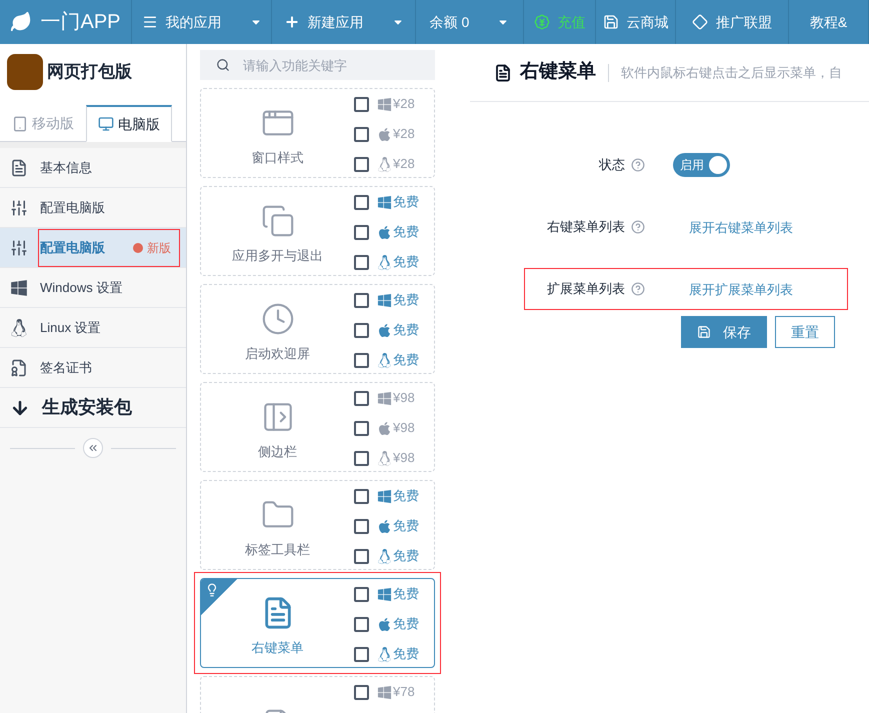  Describe the element at coordinates (741, 289) in the screenshot. I see `expand-link: 展开扩展菜单列表` at that location.